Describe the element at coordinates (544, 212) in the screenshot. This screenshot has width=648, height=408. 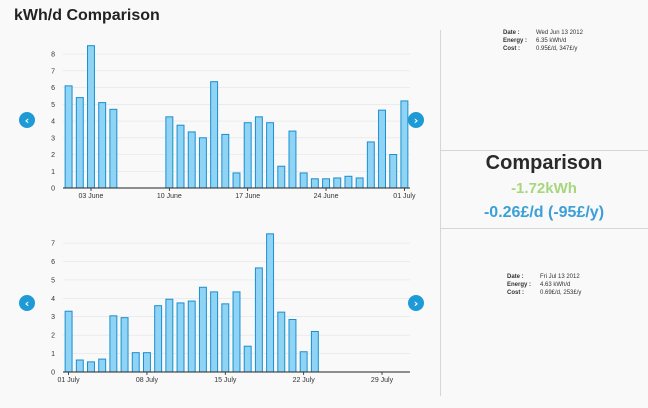
I see `comparison-cost-delta: -0.26£/d (-95£/y)` at that location.